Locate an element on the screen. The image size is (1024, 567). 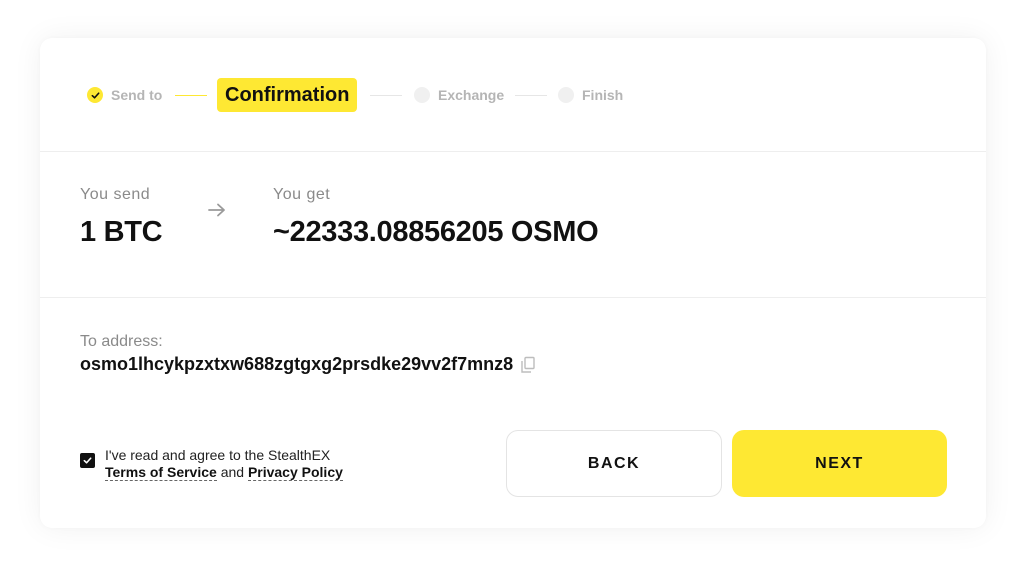
step-label-active: Confirmation is located at coordinates (287, 95).